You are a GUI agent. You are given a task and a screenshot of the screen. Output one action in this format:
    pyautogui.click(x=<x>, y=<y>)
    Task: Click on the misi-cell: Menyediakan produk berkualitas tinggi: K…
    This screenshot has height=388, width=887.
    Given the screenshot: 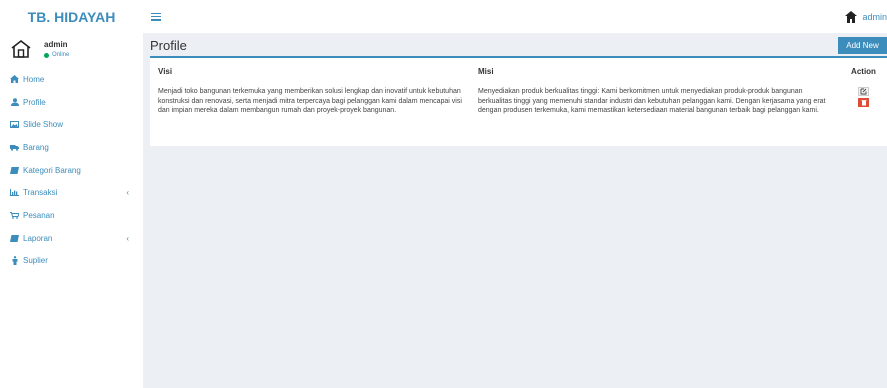 What is the action you would take?
    pyautogui.click(x=652, y=101)
    